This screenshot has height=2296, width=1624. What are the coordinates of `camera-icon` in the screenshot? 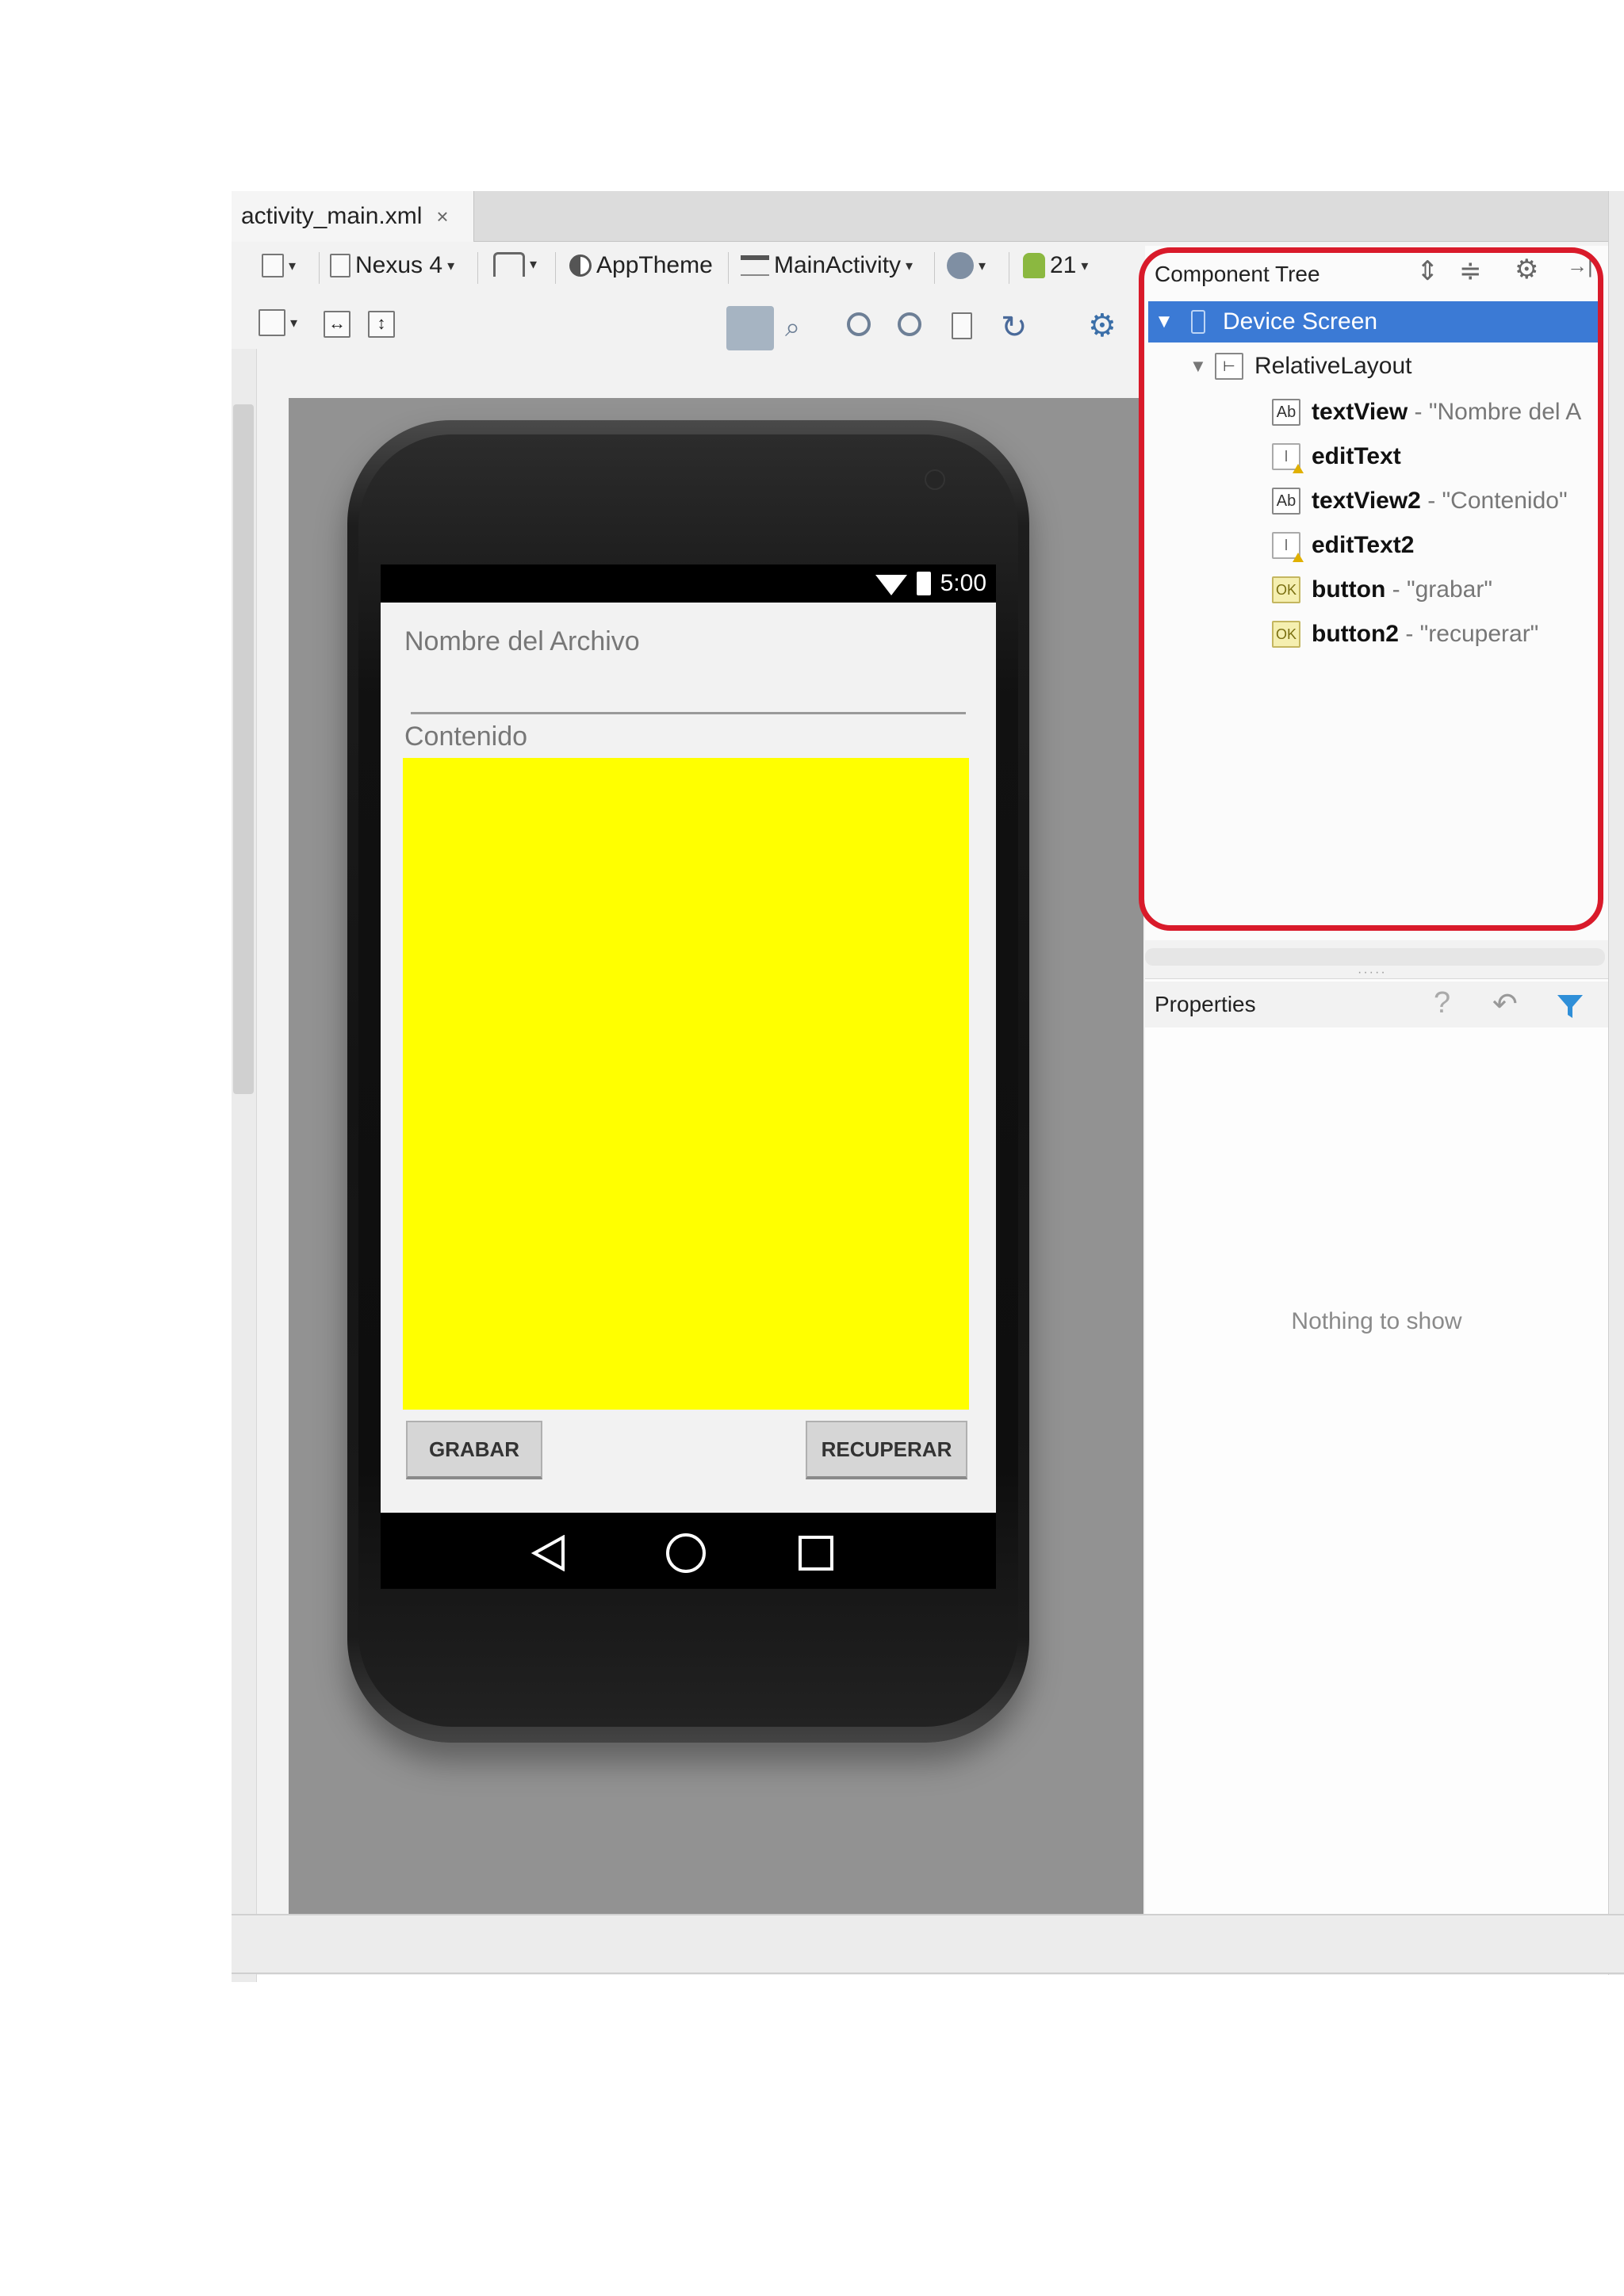 It's located at (935, 480).